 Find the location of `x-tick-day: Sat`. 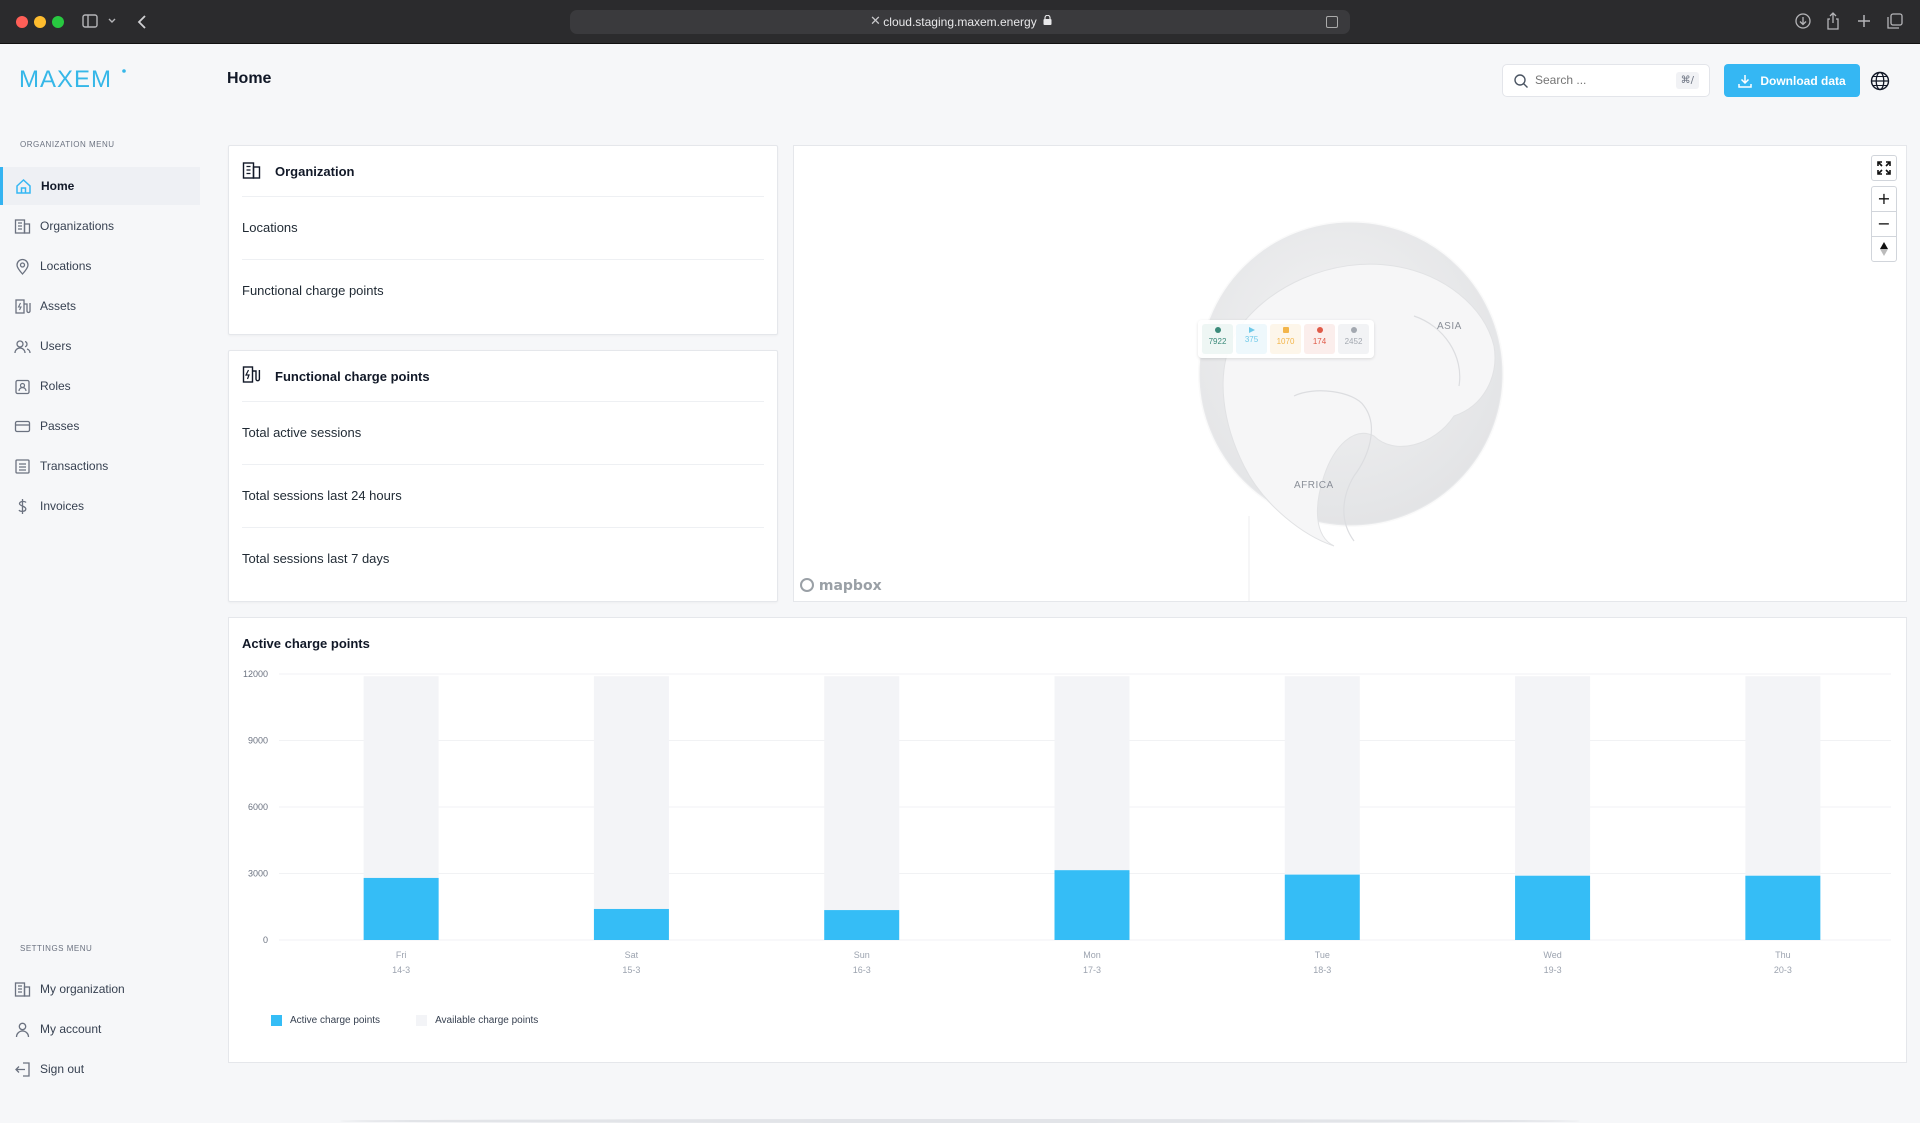

x-tick-day: Sat is located at coordinates (632, 955).